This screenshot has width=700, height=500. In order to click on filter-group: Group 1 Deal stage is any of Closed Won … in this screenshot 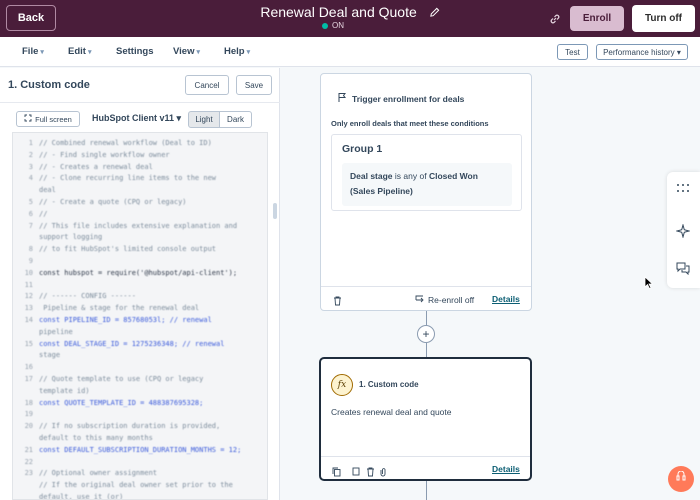, I will do `click(426, 172)`.